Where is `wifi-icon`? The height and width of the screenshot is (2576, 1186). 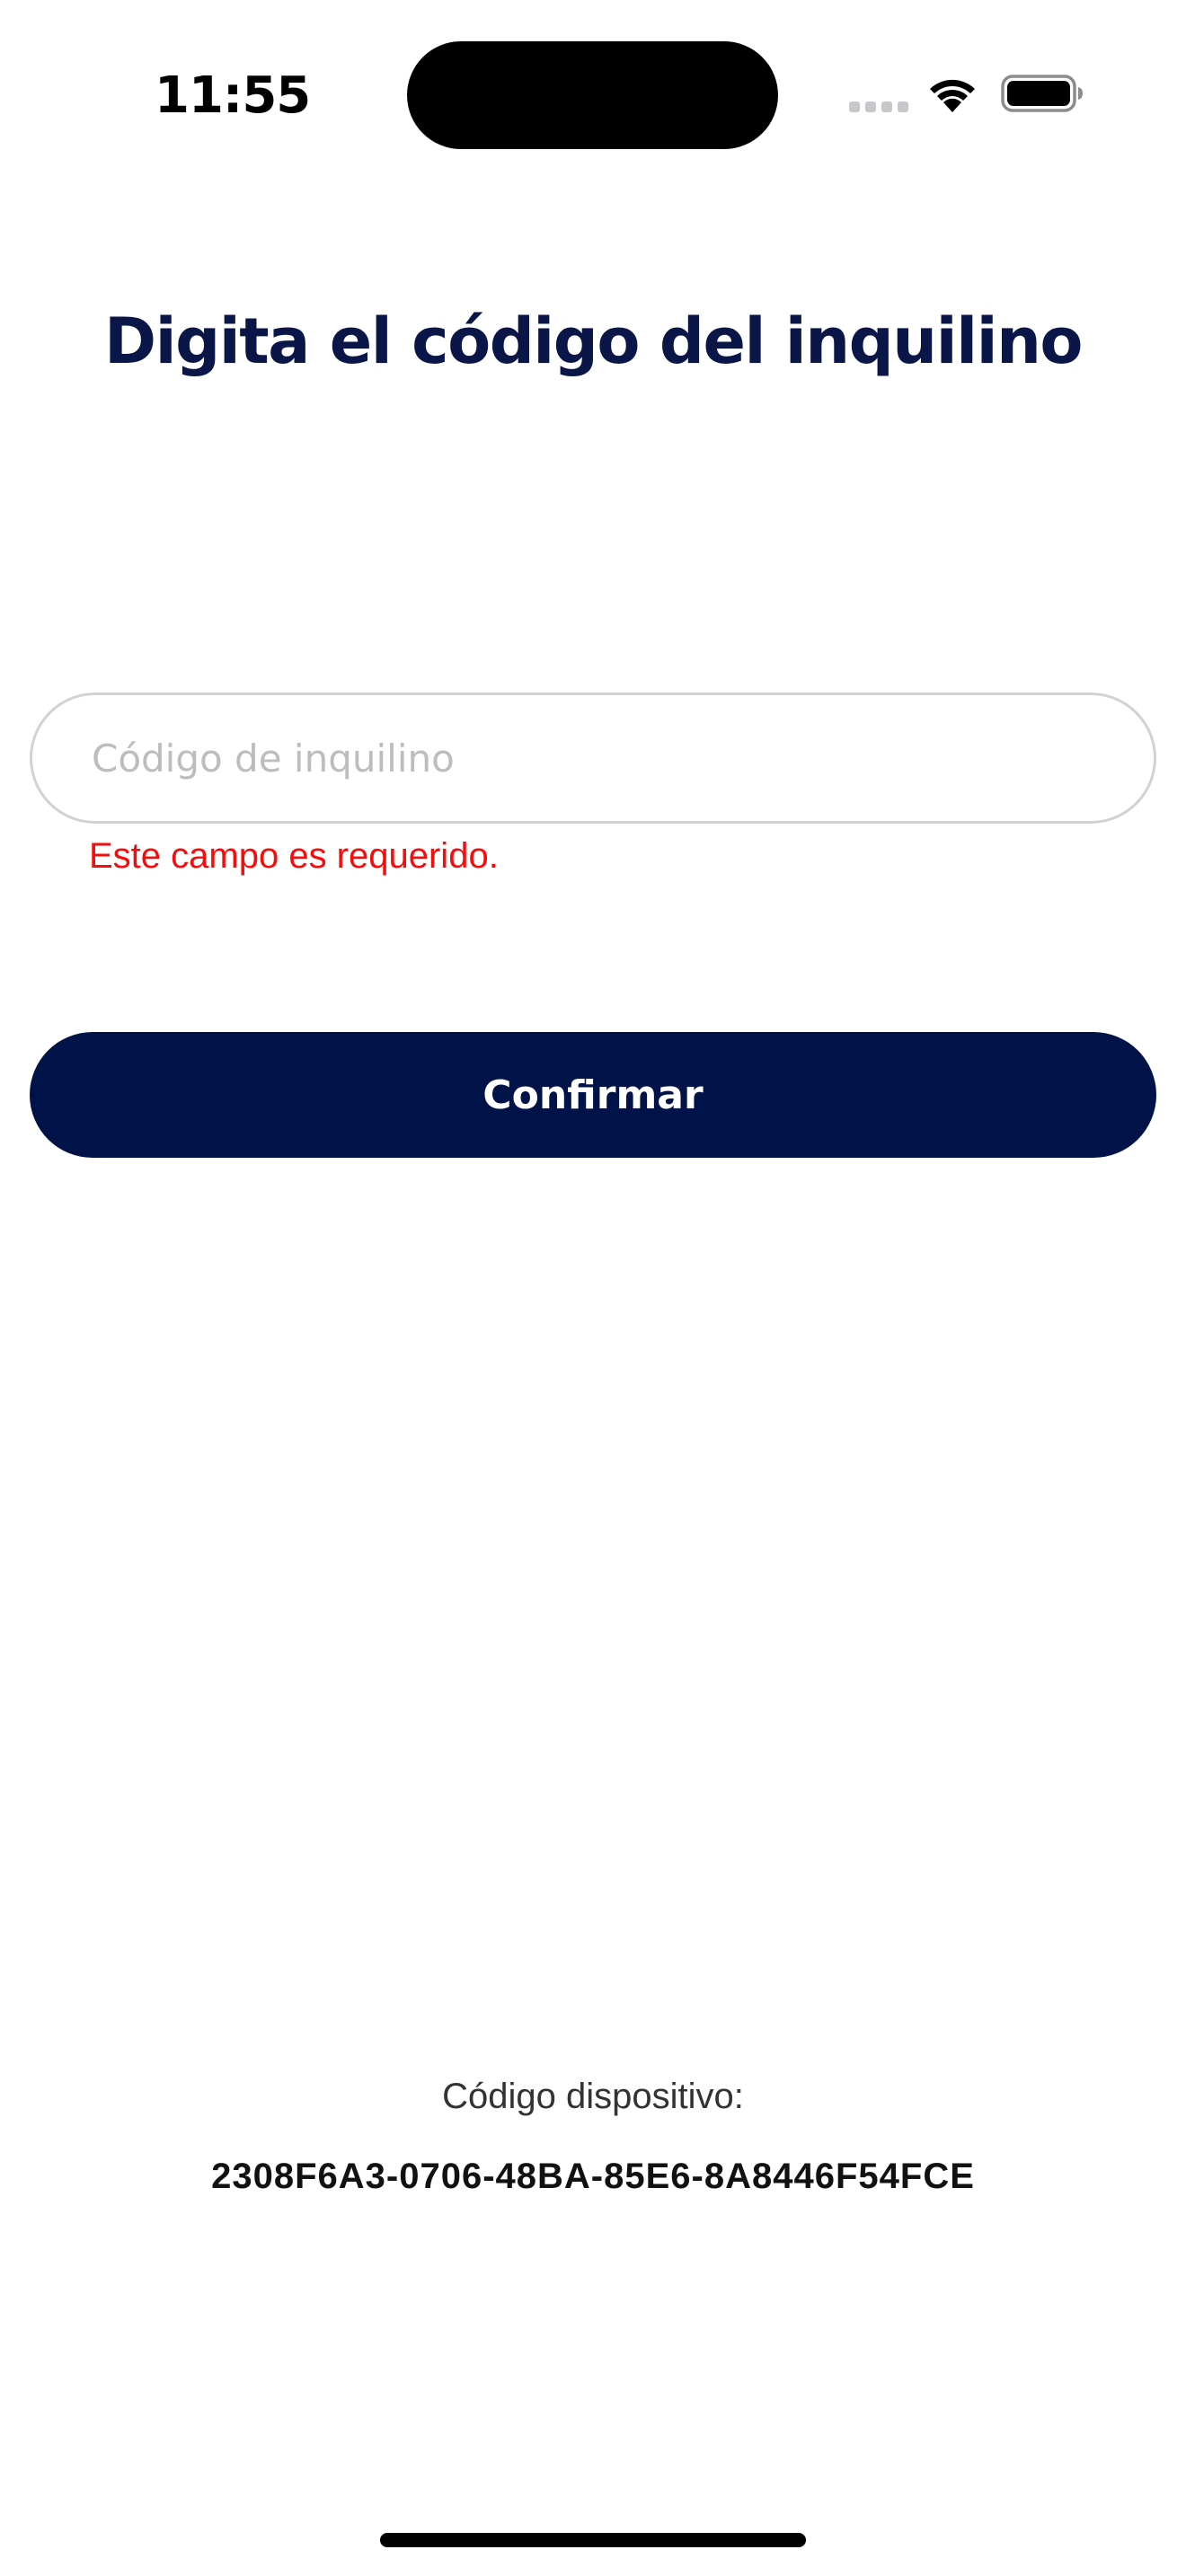 wifi-icon is located at coordinates (952, 95).